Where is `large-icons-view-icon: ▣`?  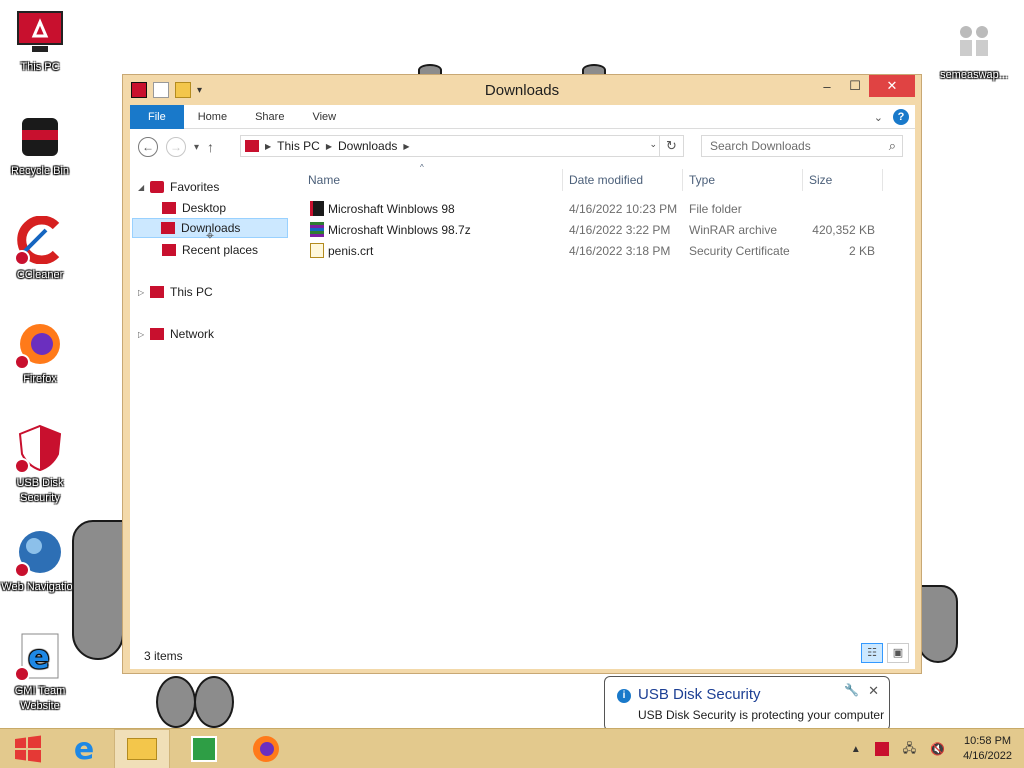
large-icons-view-icon: ▣ is located at coordinates (898, 653).